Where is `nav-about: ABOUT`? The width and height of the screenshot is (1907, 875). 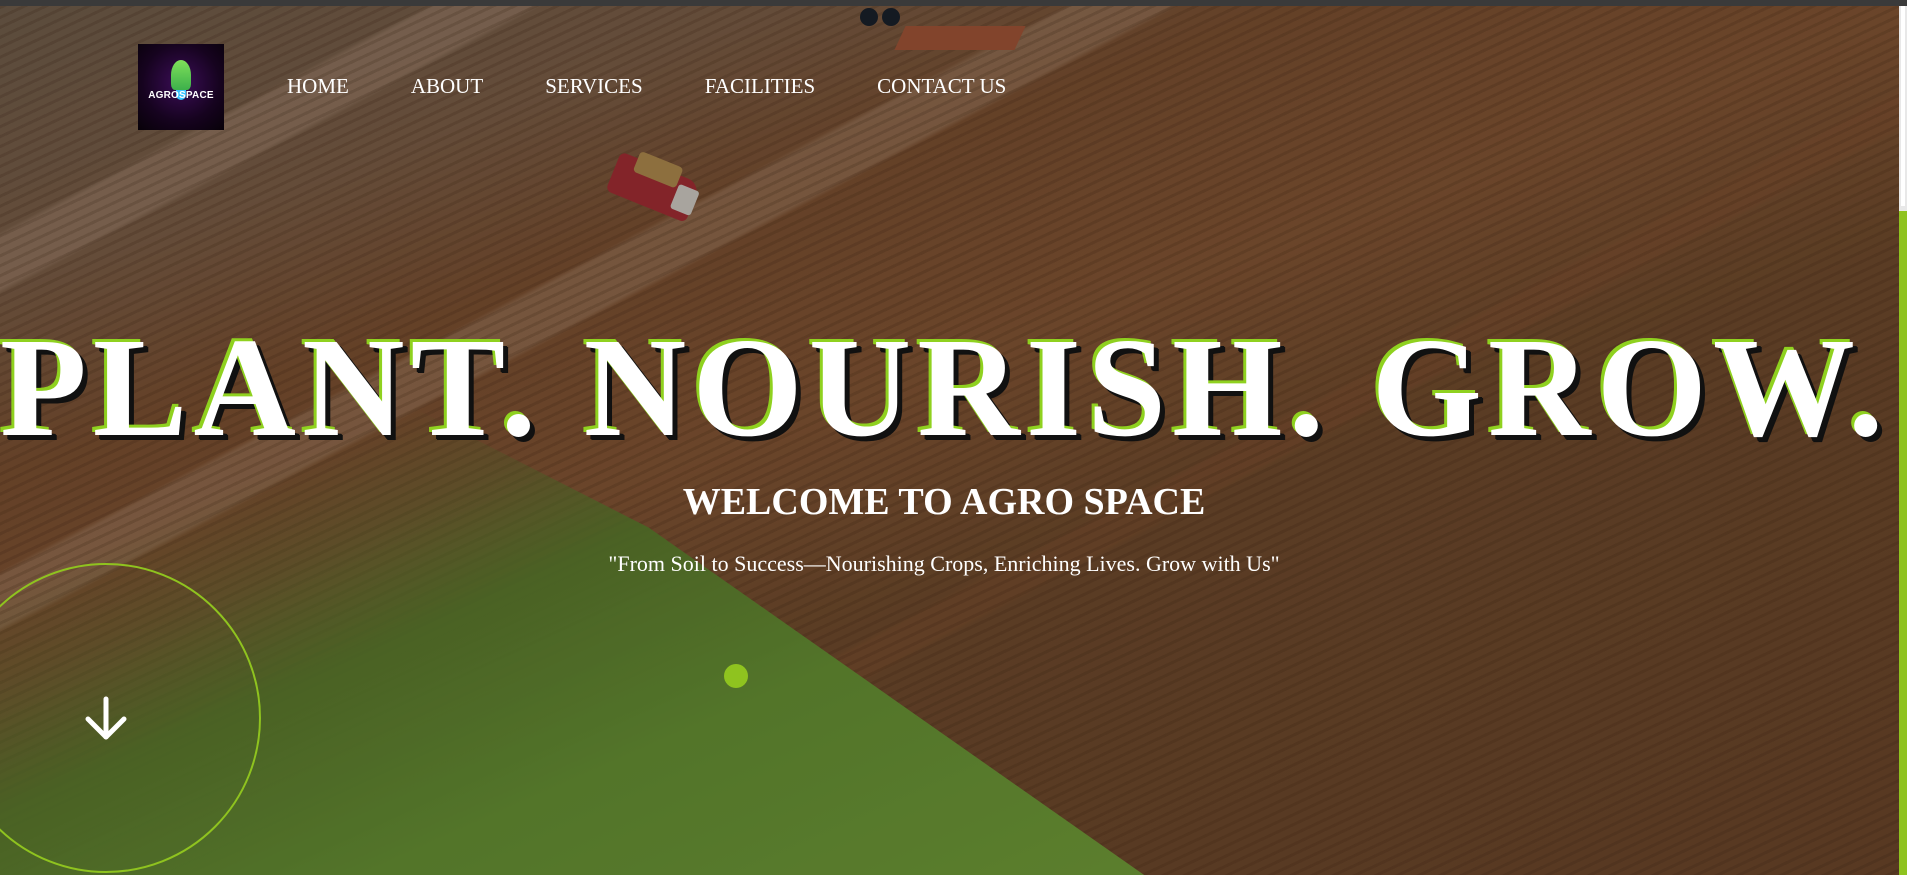
nav-about: ABOUT is located at coordinates (447, 86).